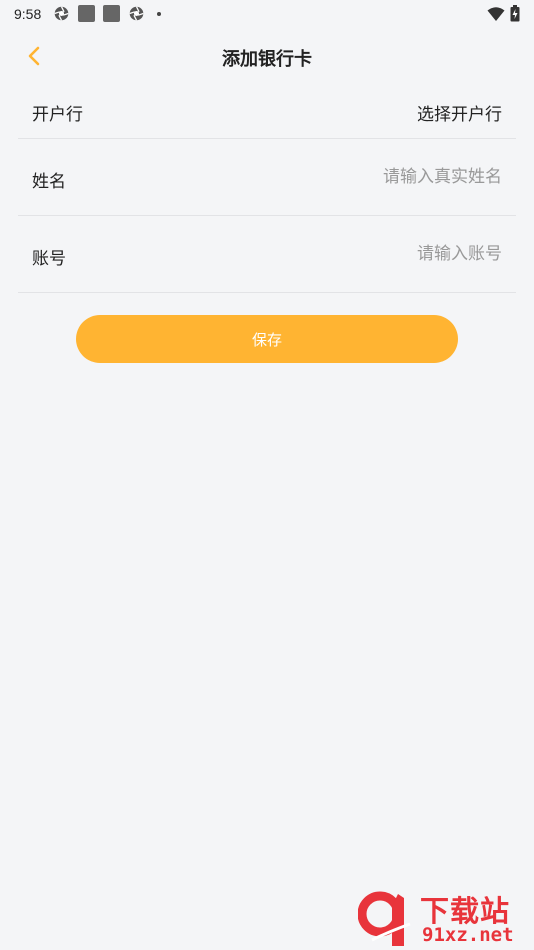 This screenshot has width=534, height=950. I want to click on account-row: 账号, so click(267, 254).